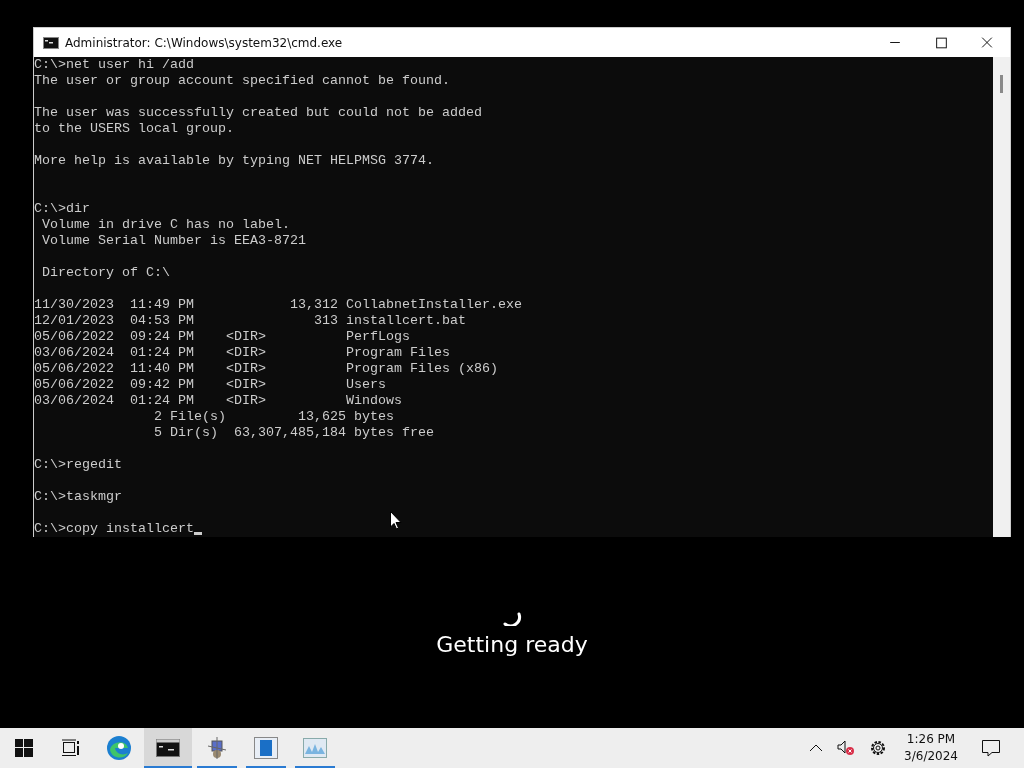 The height and width of the screenshot is (768, 1024). Describe the element at coordinates (78, 497) in the screenshot. I see `console-line: C:\>taskmgr` at that location.